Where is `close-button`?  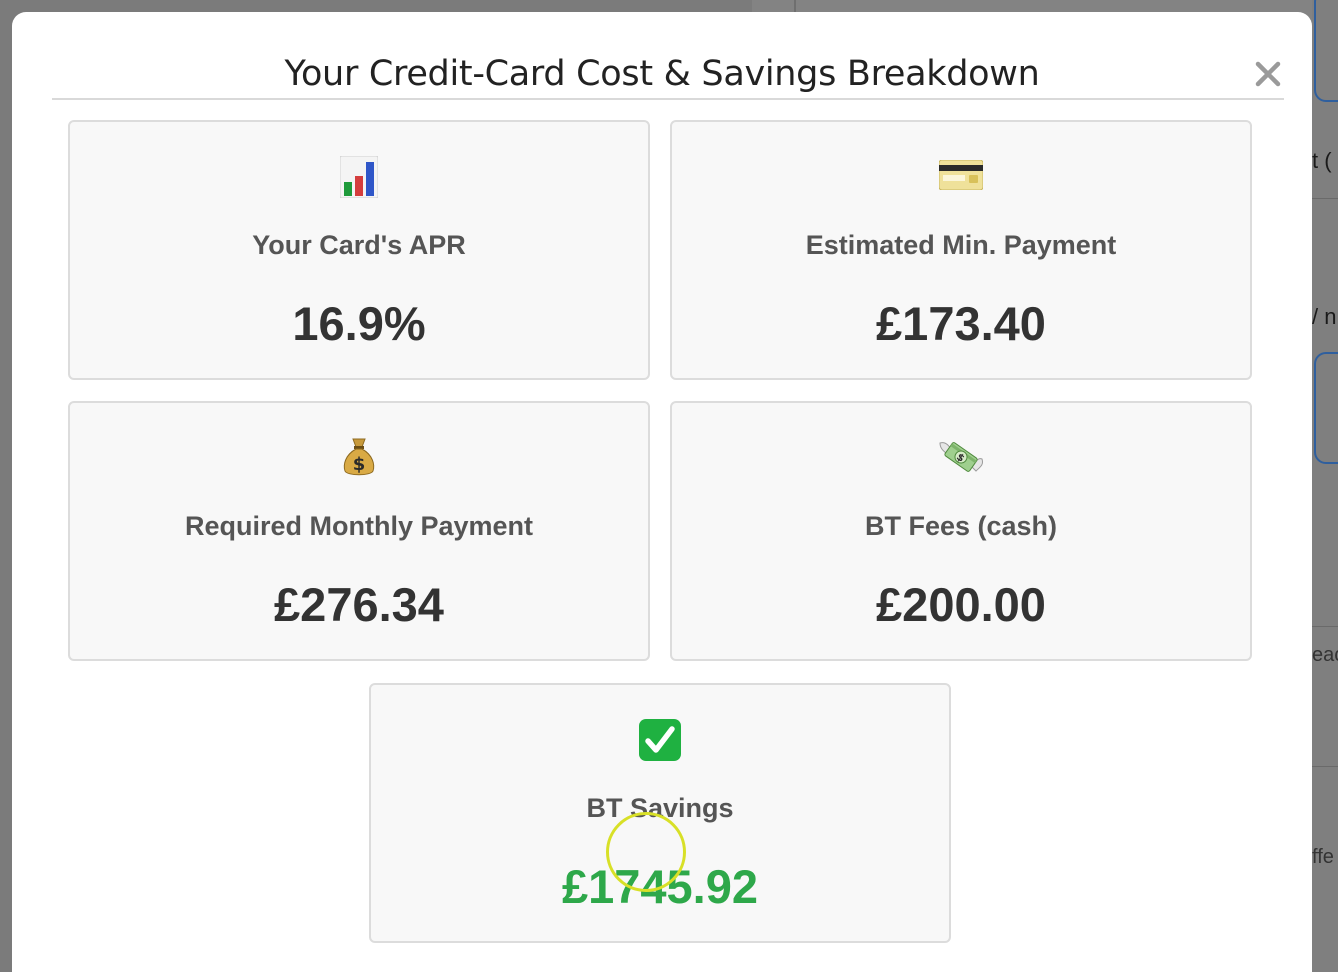 close-button is located at coordinates (1268, 74).